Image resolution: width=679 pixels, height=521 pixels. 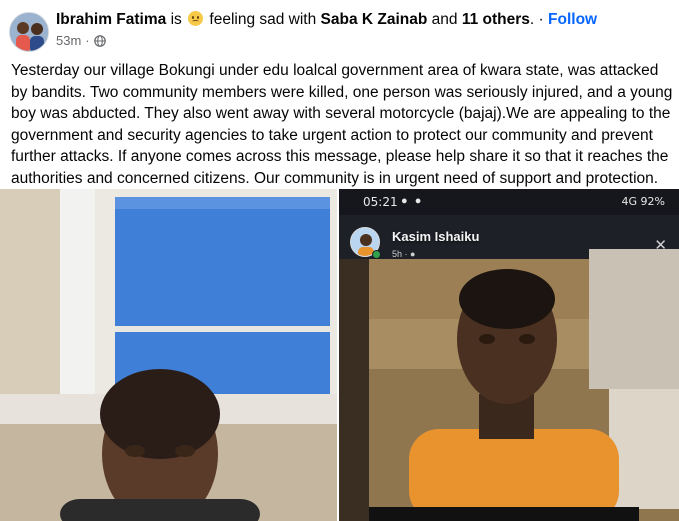 I want to click on others-link: 11 others, so click(x=496, y=19).